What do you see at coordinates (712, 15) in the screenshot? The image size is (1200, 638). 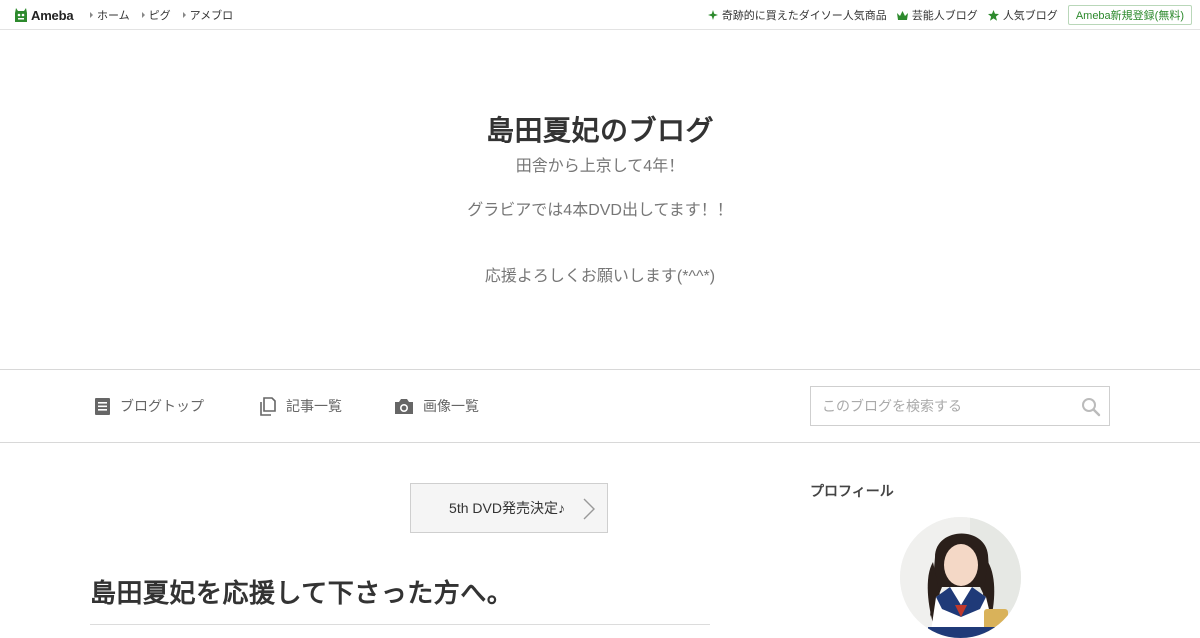 I see `sparkle-icon` at bounding box center [712, 15].